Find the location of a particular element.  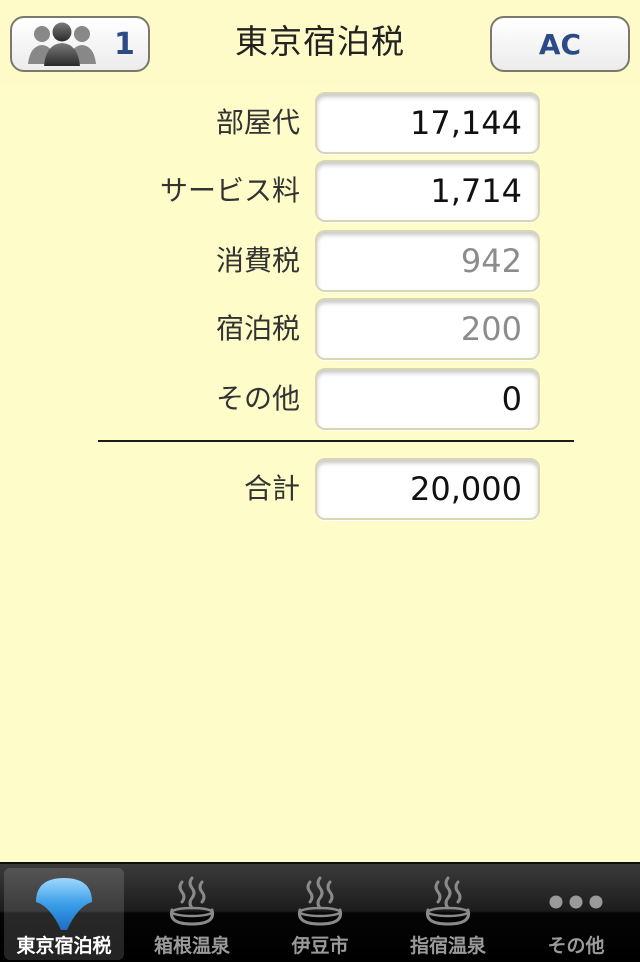

ac-button: AC is located at coordinates (560, 44).